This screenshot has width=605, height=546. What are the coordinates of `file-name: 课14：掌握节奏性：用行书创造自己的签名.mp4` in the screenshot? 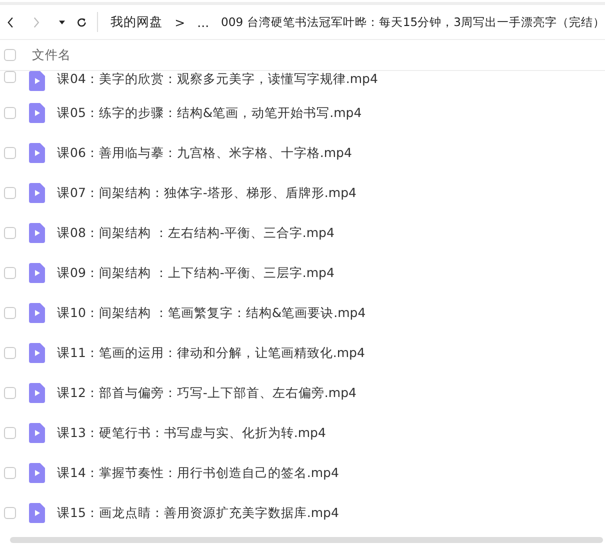 It's located at (198, 473).